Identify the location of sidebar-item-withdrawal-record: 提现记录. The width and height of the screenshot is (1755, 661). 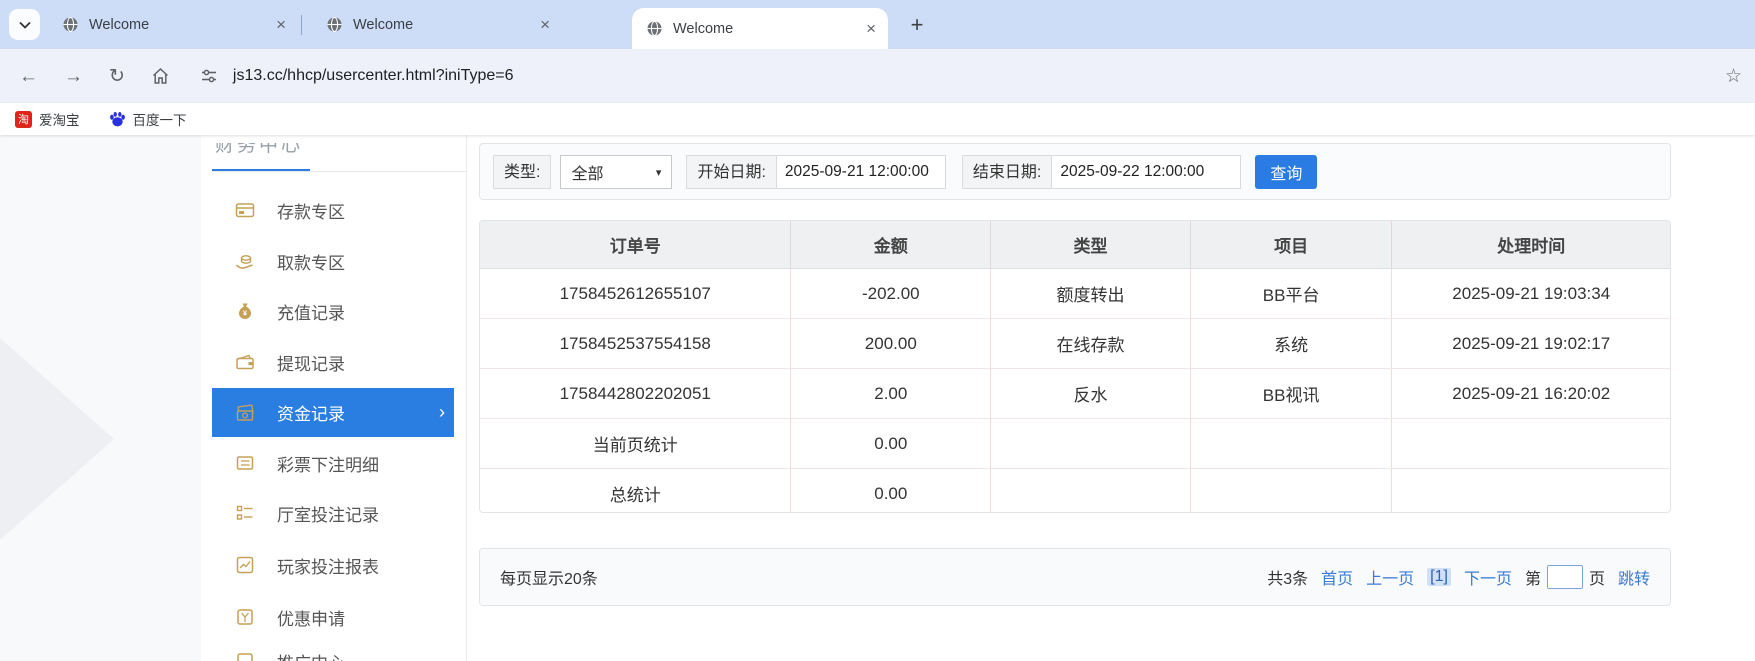
(333, 362).